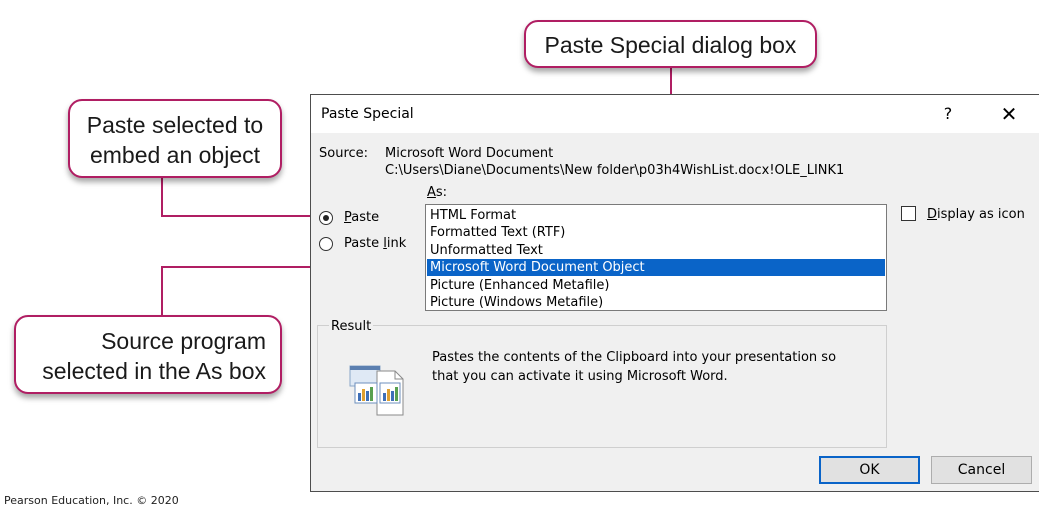  What do you see at coordinates (175, 155) in the screenshot?
I see `callout-embed-line2: embed an object` at bounding box center [175, 155].